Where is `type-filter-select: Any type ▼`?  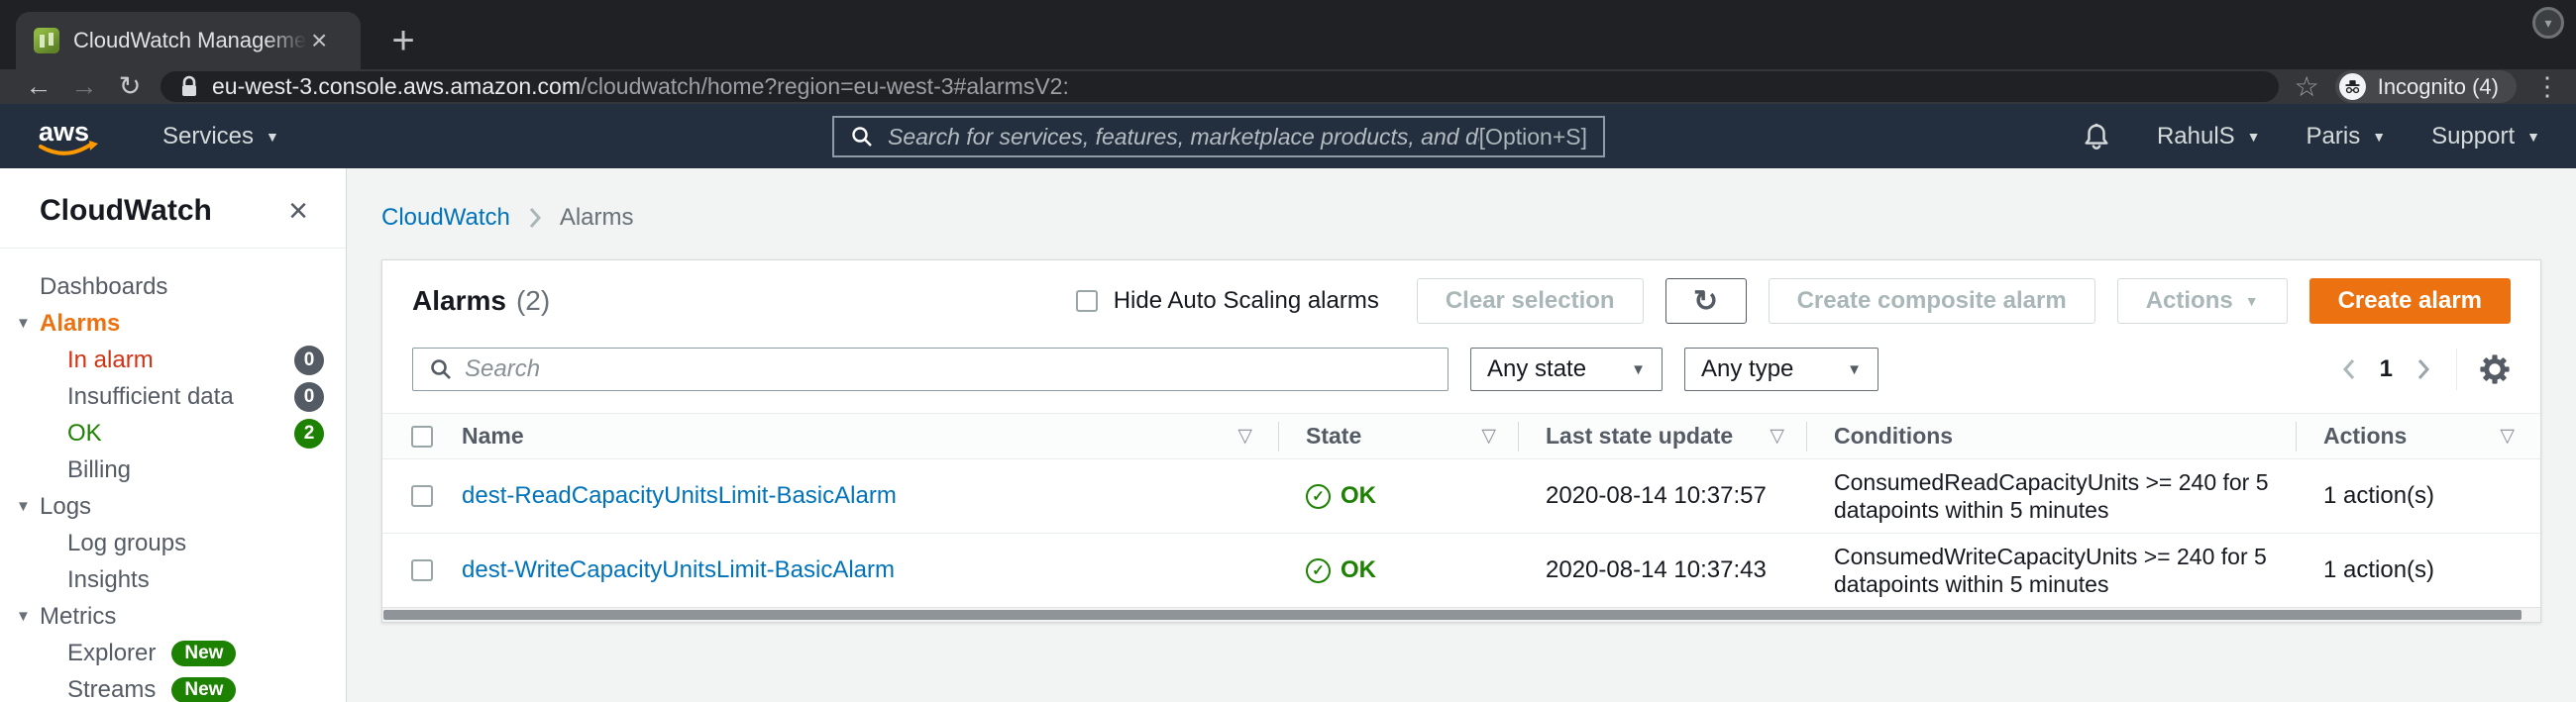 type-filter-select: Any type ▼ is located at coordinates (1781, 369).